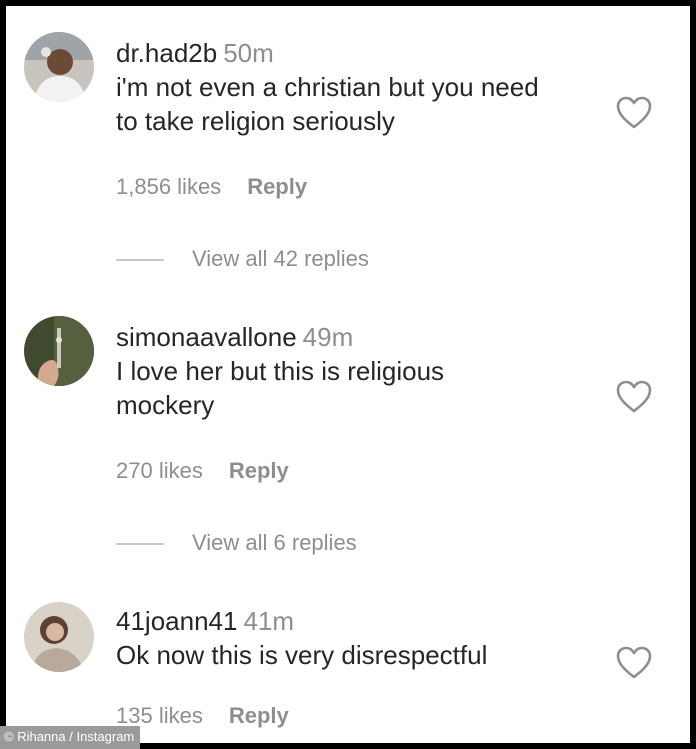 The width and height of the screenshot is (696, 749). What do you see at coordinates (168, 186) in the screenshot?
I see `like-count: 1,856 likes` at bounding box center [168, 186].